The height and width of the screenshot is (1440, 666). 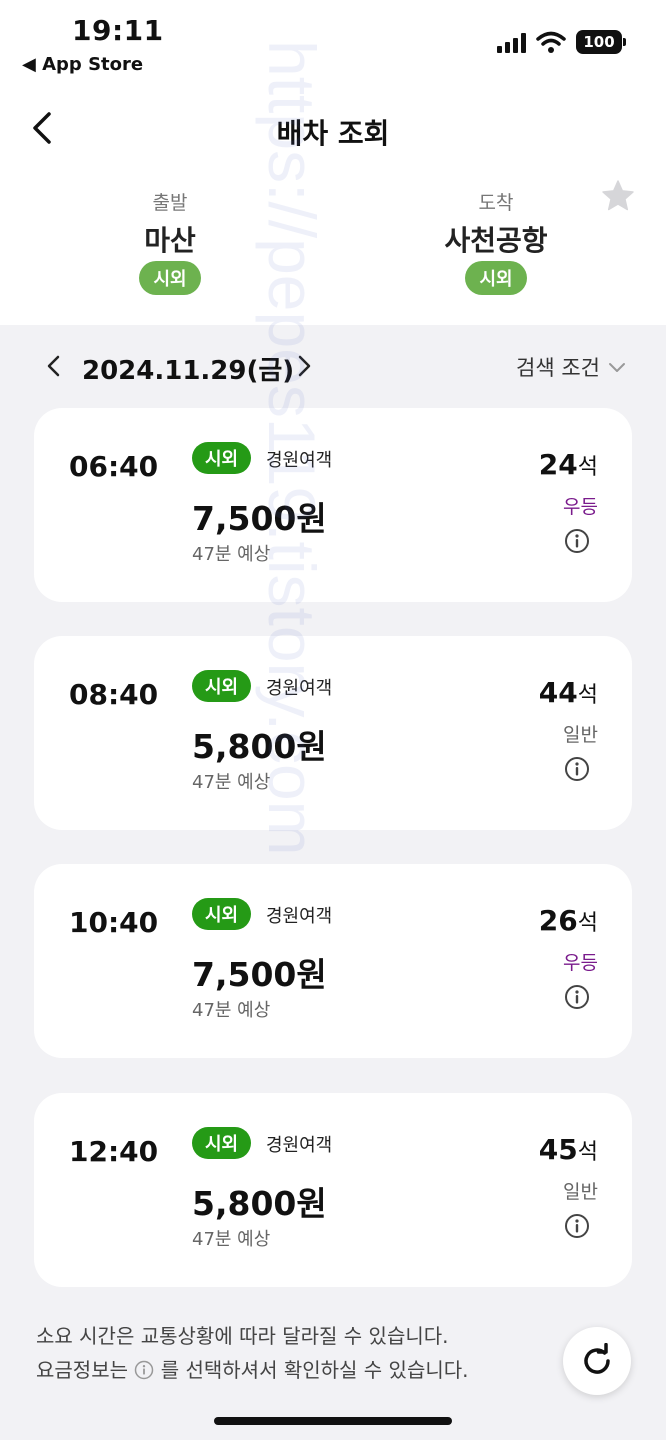 I want to click on duration-notice: 소요 시간은 교통상황에 따라 달라질 수 있습니다., so click(x=242, y=1336).